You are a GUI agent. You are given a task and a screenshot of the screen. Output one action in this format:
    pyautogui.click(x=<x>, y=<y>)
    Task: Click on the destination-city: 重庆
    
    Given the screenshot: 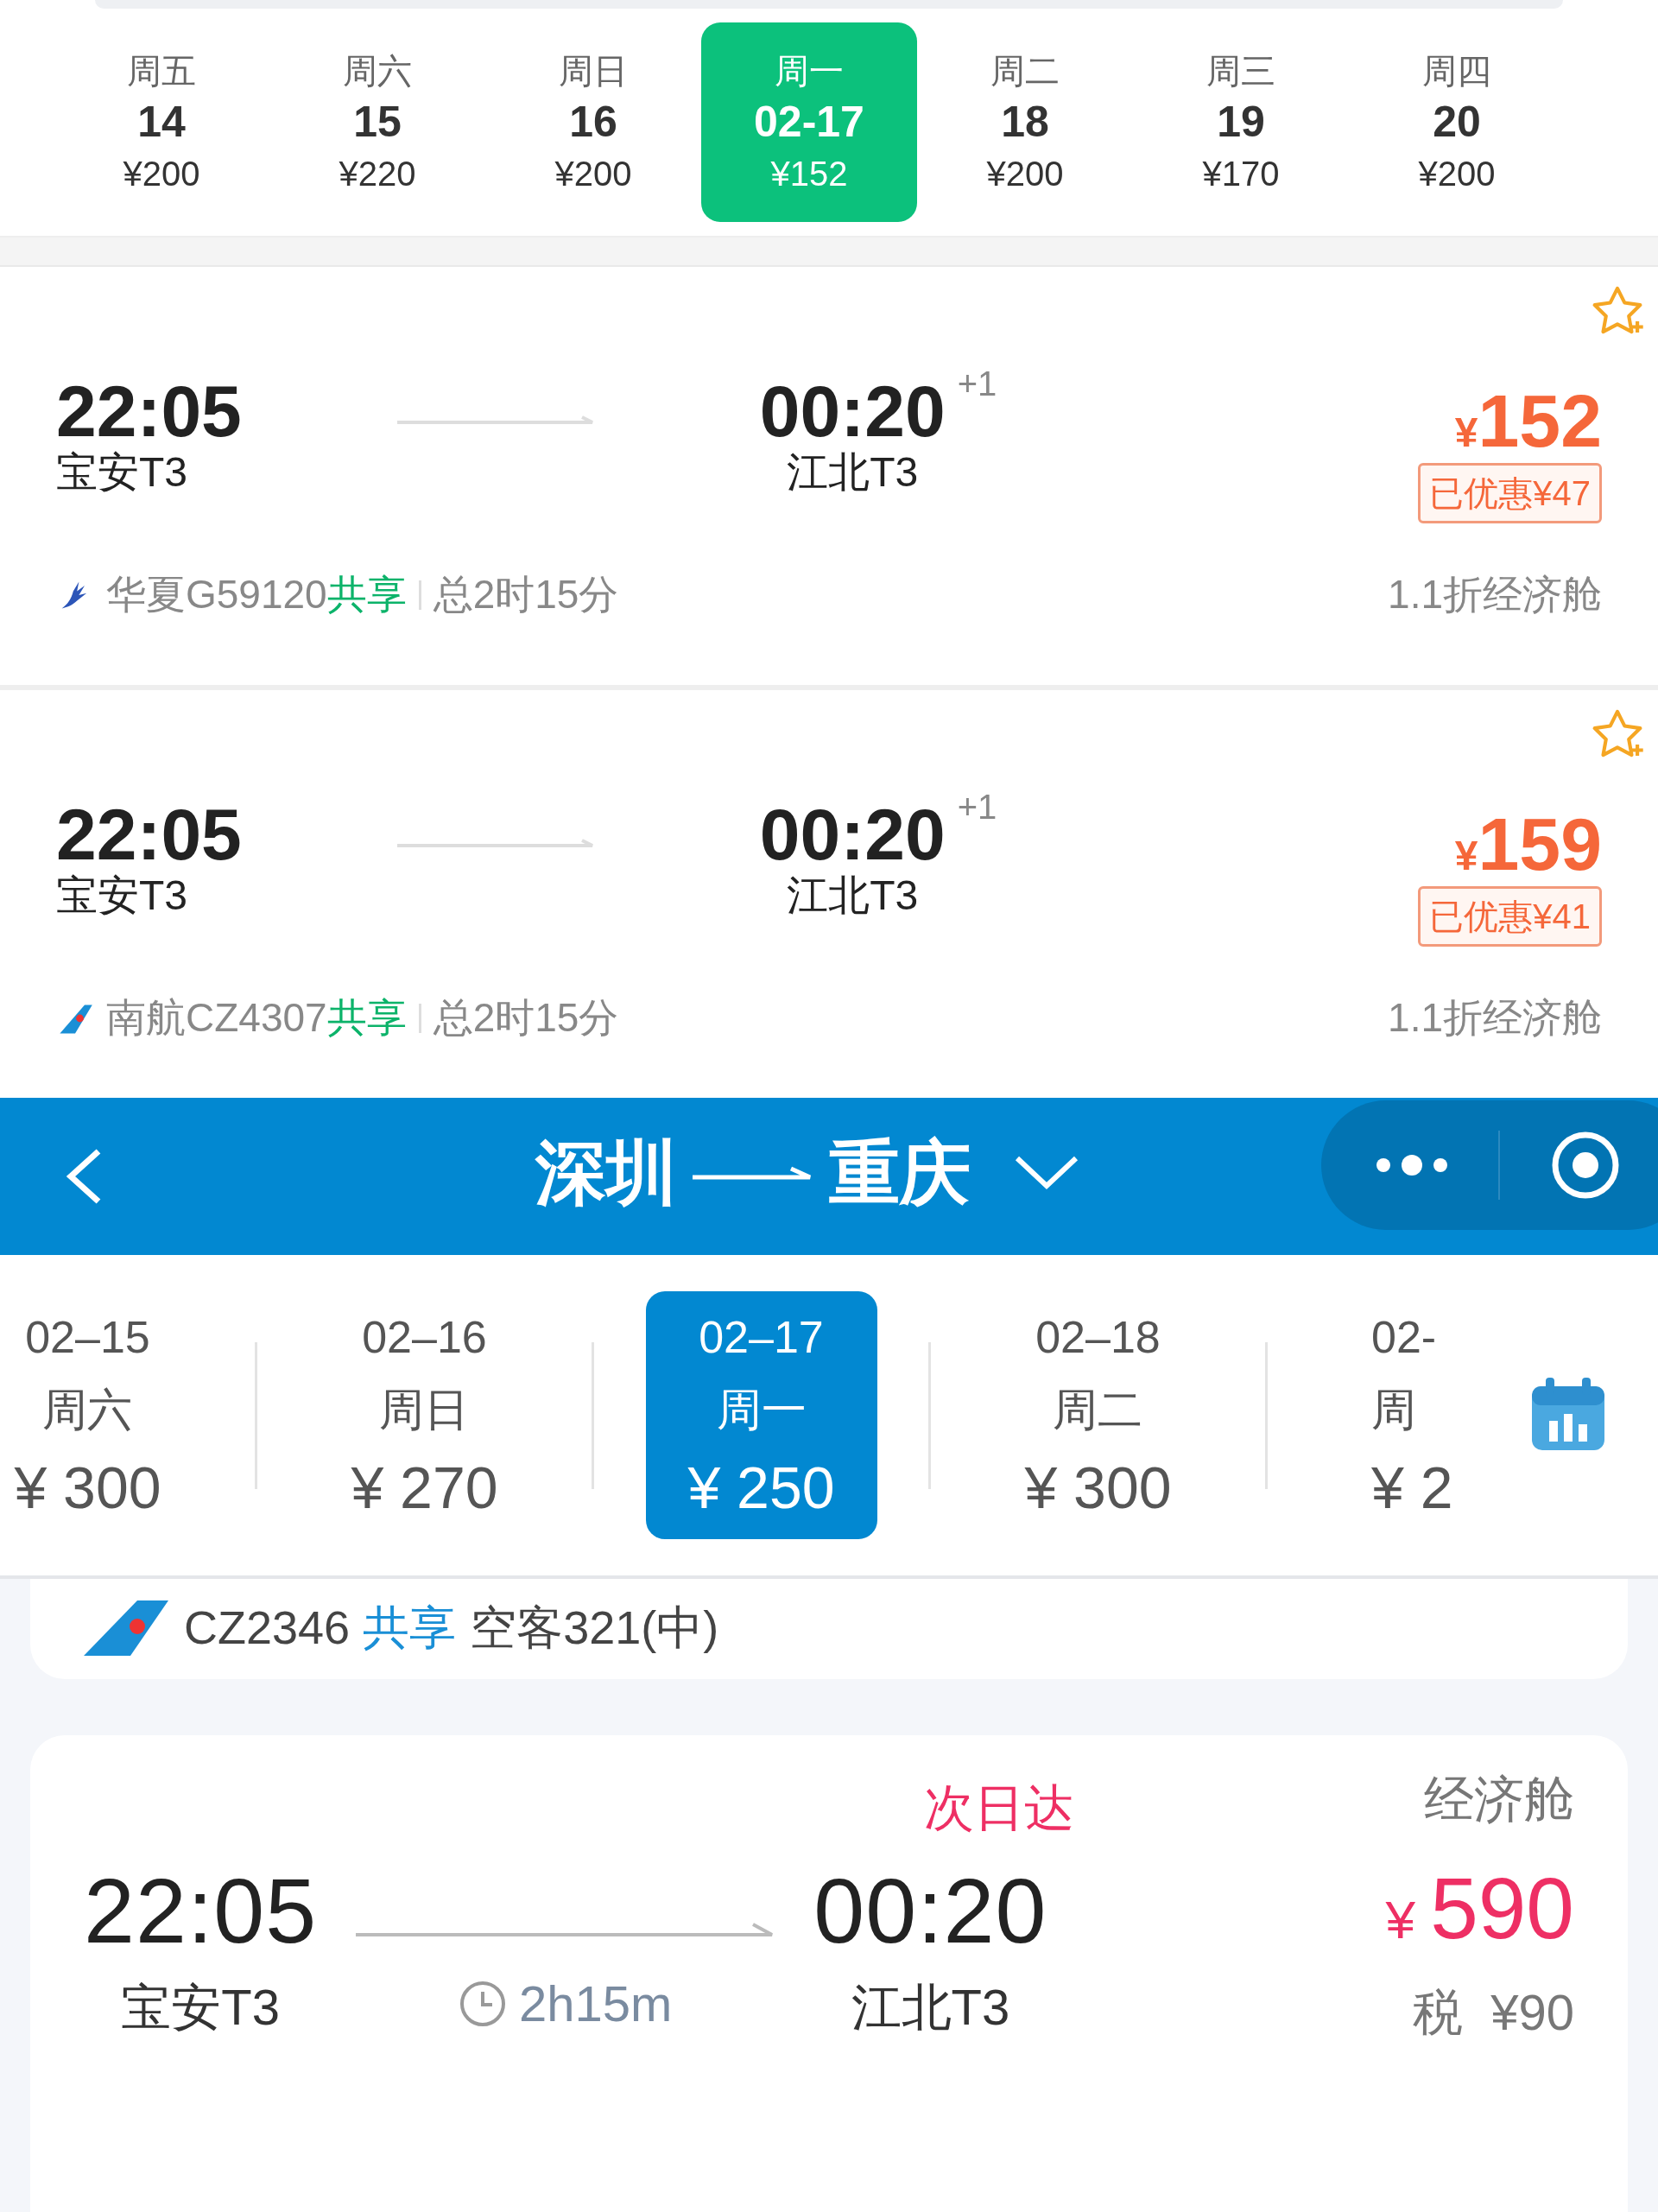 What is the action you would take?
    pyautogui.click(x=900, y=1173)
    